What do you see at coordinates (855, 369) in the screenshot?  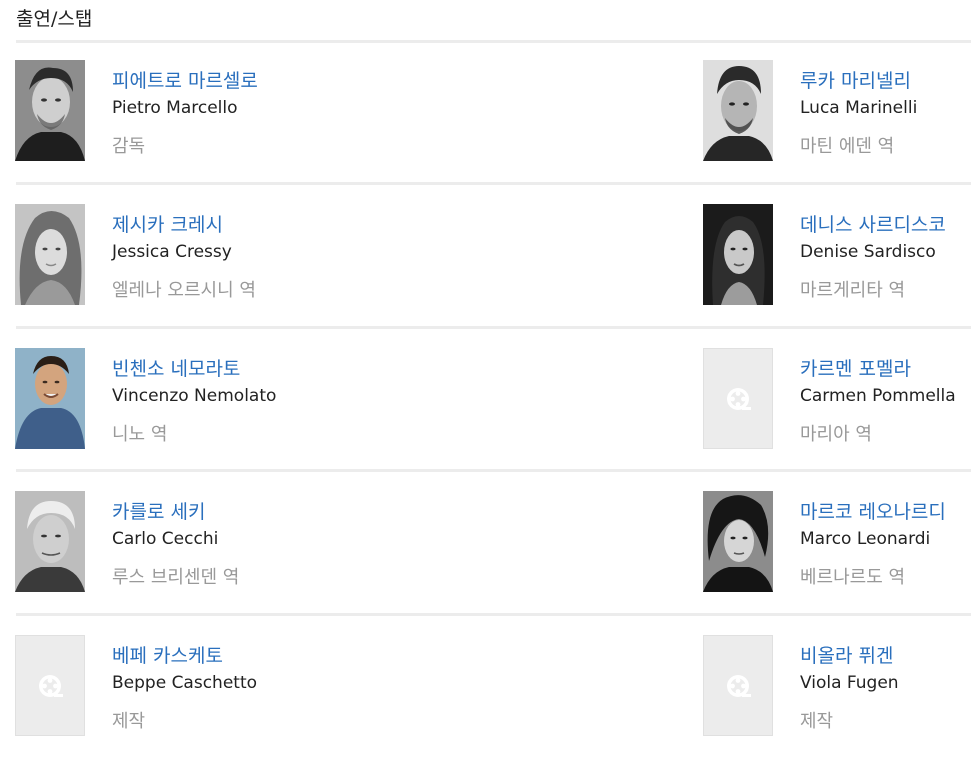 I see `person-name-korean: 카르멘 포멜라` at bounding box center [855, 369].